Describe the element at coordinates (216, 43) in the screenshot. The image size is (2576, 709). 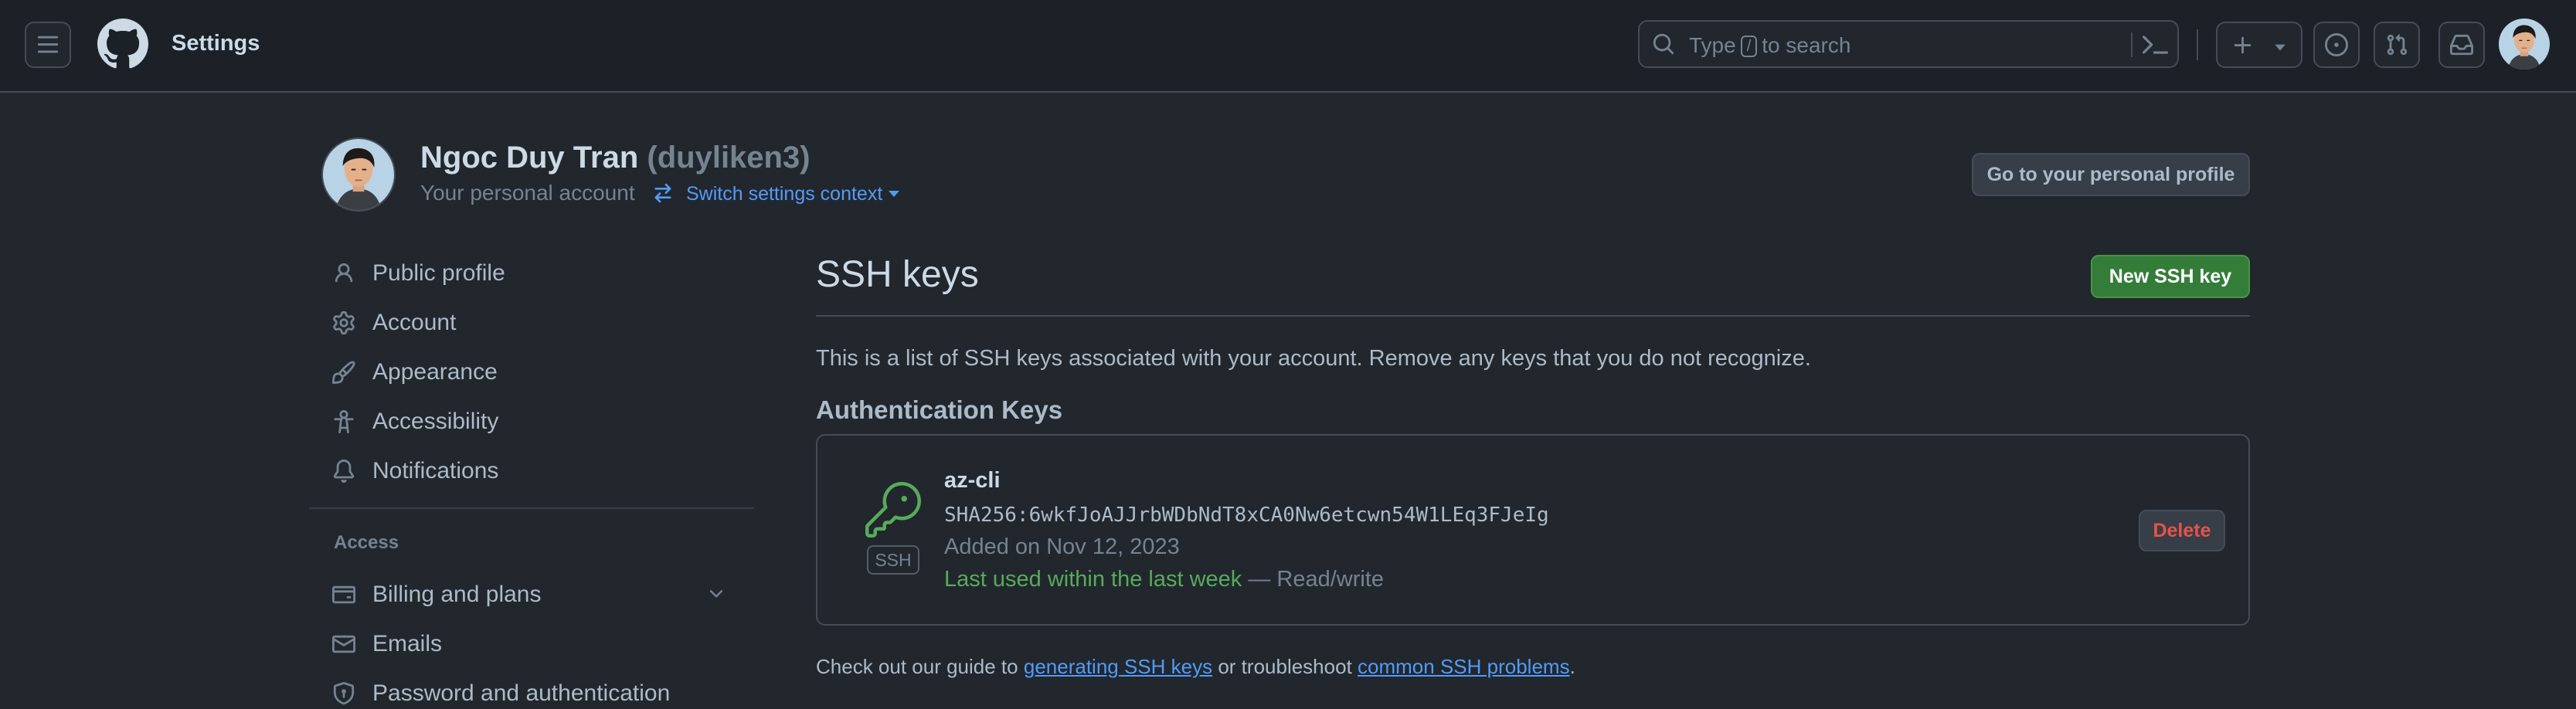
I see `header-title: Settings` at that location.